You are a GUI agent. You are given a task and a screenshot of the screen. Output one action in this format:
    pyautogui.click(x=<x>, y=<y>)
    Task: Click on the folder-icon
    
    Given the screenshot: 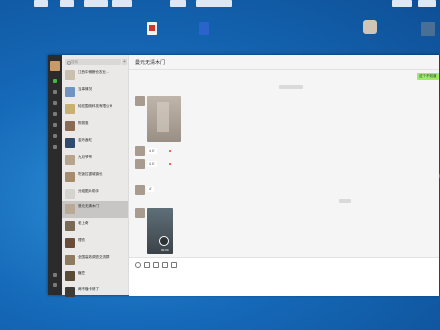 What is the action you would take?
    pyautogui.click(x=147, y=265)
    